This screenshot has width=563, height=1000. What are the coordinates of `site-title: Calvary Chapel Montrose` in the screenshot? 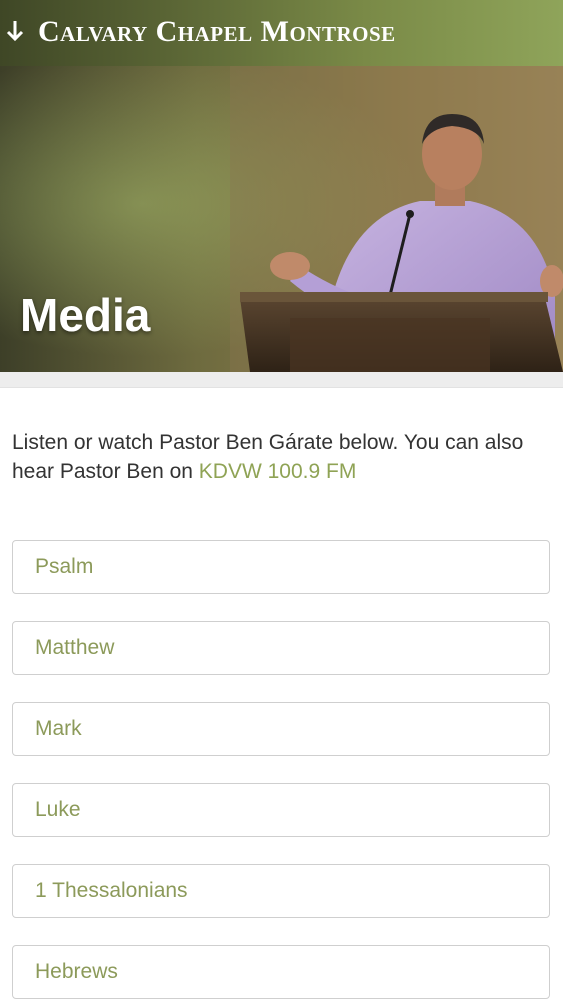 It's located at (217, 32).